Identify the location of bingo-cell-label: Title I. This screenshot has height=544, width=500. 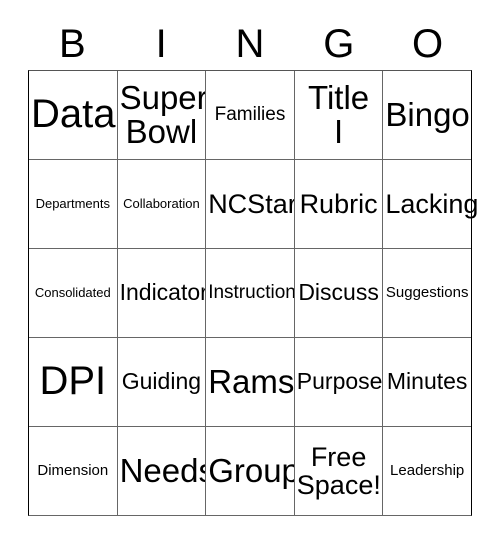
(339, 114).